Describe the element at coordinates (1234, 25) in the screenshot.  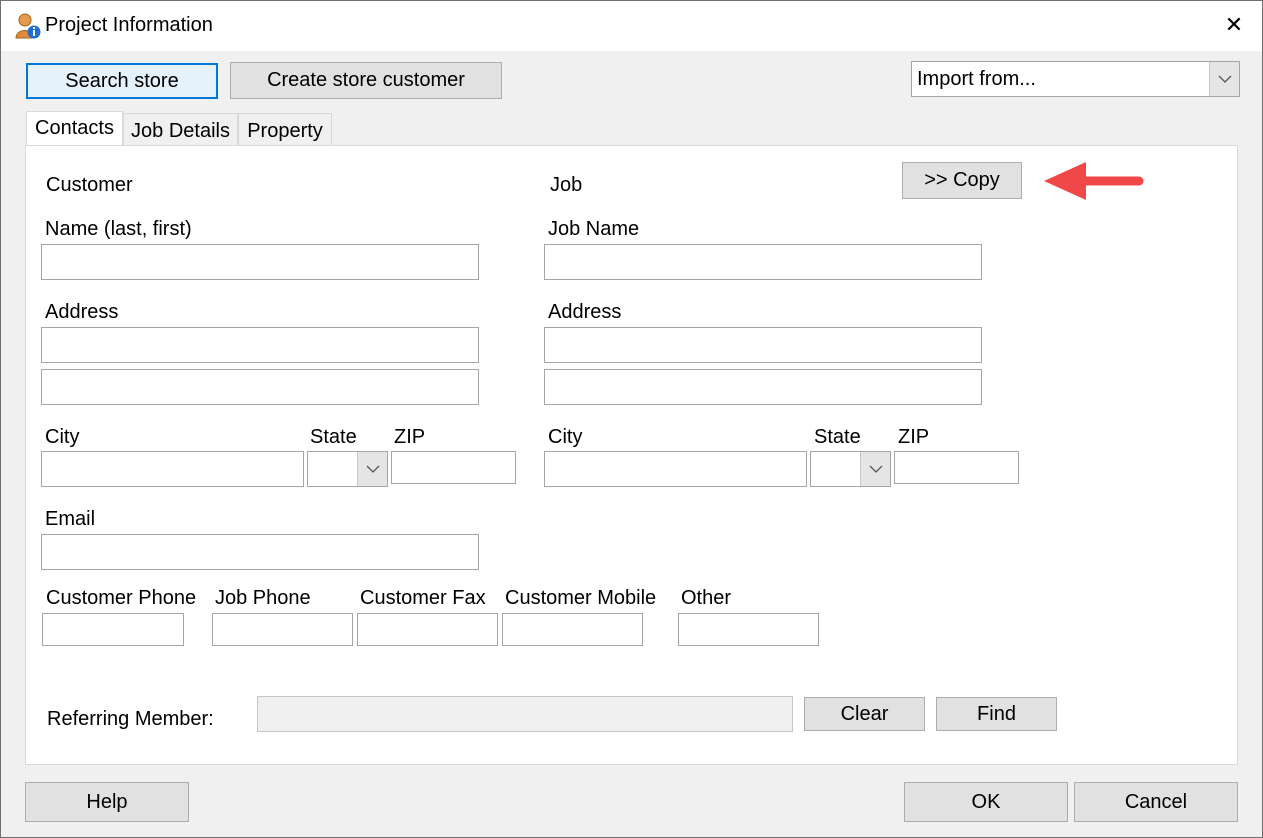
I see `close-icon: ✕` at that location.